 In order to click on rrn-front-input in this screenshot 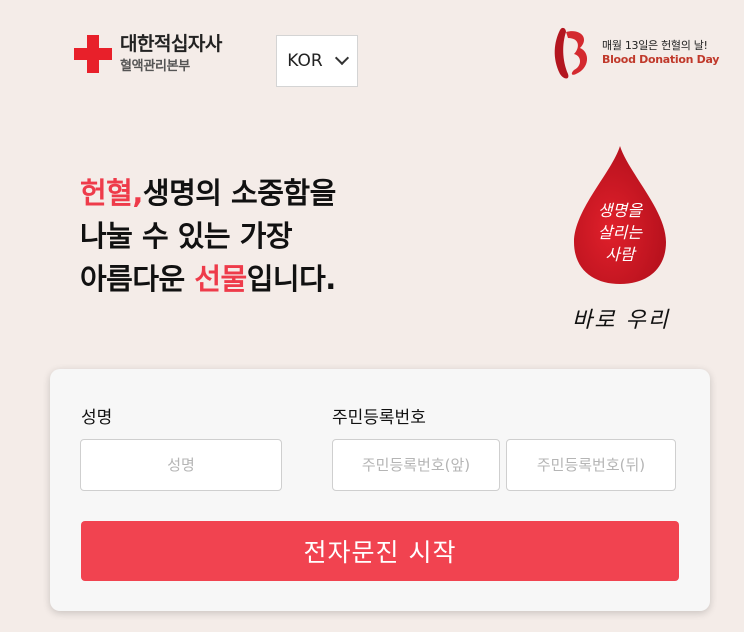, I will do `click(416, 465)`.